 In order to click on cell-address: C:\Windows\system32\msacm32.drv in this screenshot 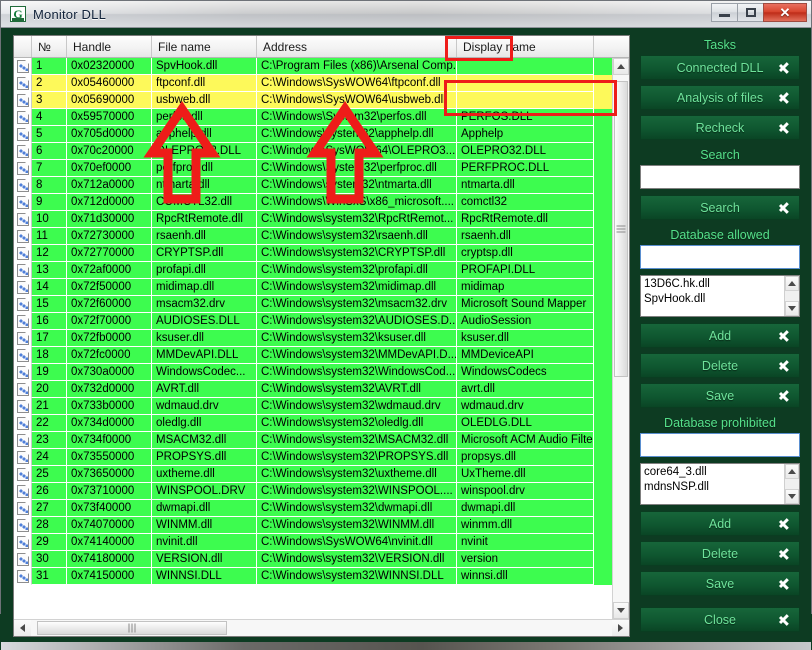, I will do `click(357, 304)`.